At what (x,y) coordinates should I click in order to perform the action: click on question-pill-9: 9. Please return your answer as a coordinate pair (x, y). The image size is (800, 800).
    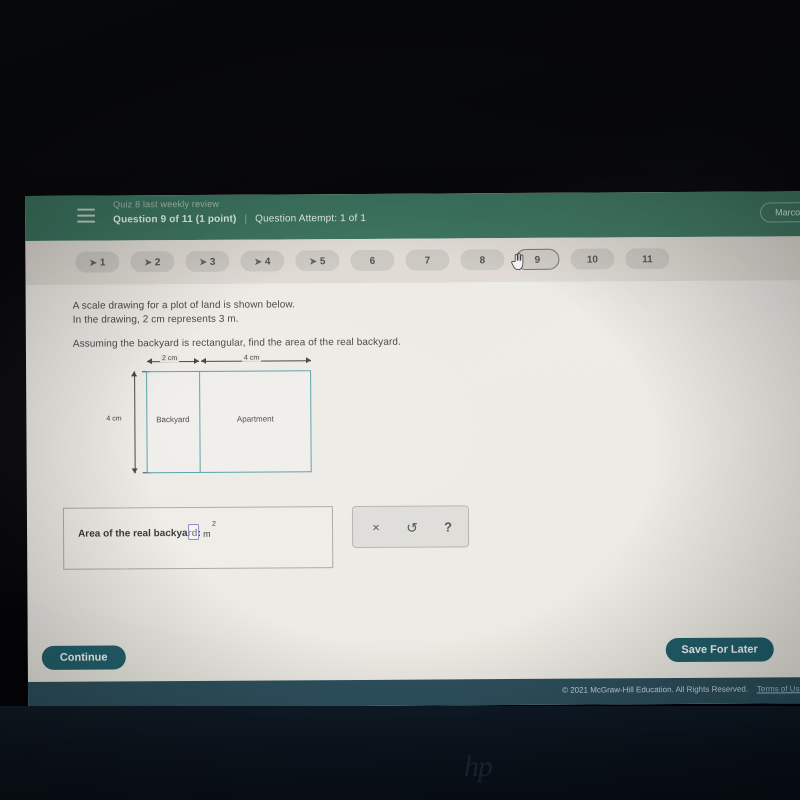
    Looking at the image, I should click on (537, 259).